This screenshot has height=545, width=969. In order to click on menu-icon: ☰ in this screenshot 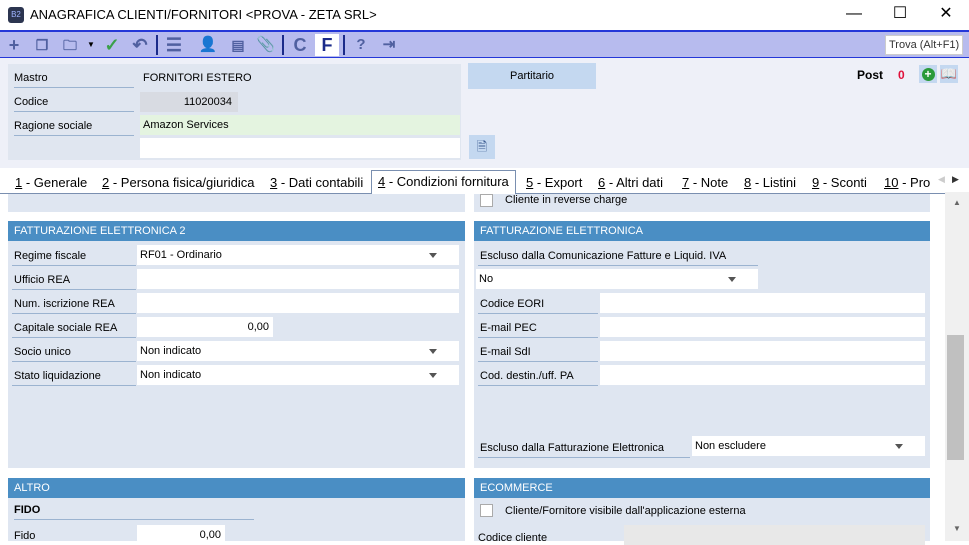, I will do `click(174, 45)`.